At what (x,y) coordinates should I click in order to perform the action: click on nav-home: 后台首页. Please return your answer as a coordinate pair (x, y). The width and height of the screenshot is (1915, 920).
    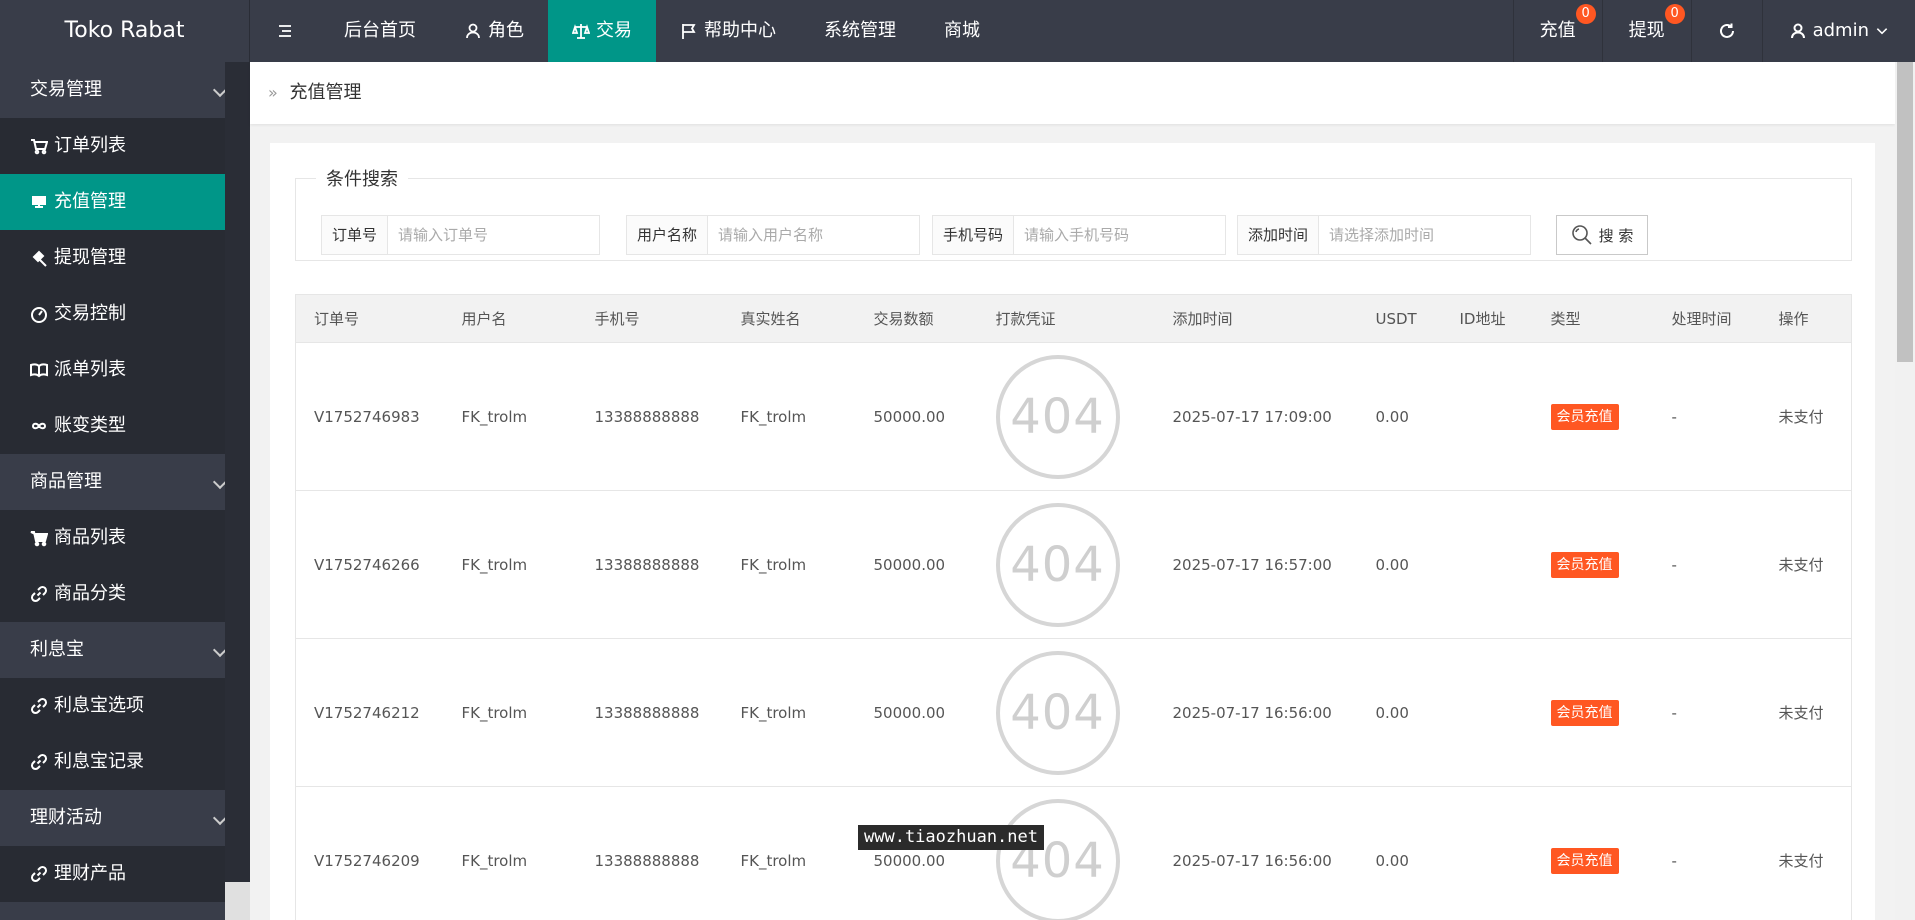
    Looking at the image, I should click on (380, 31).